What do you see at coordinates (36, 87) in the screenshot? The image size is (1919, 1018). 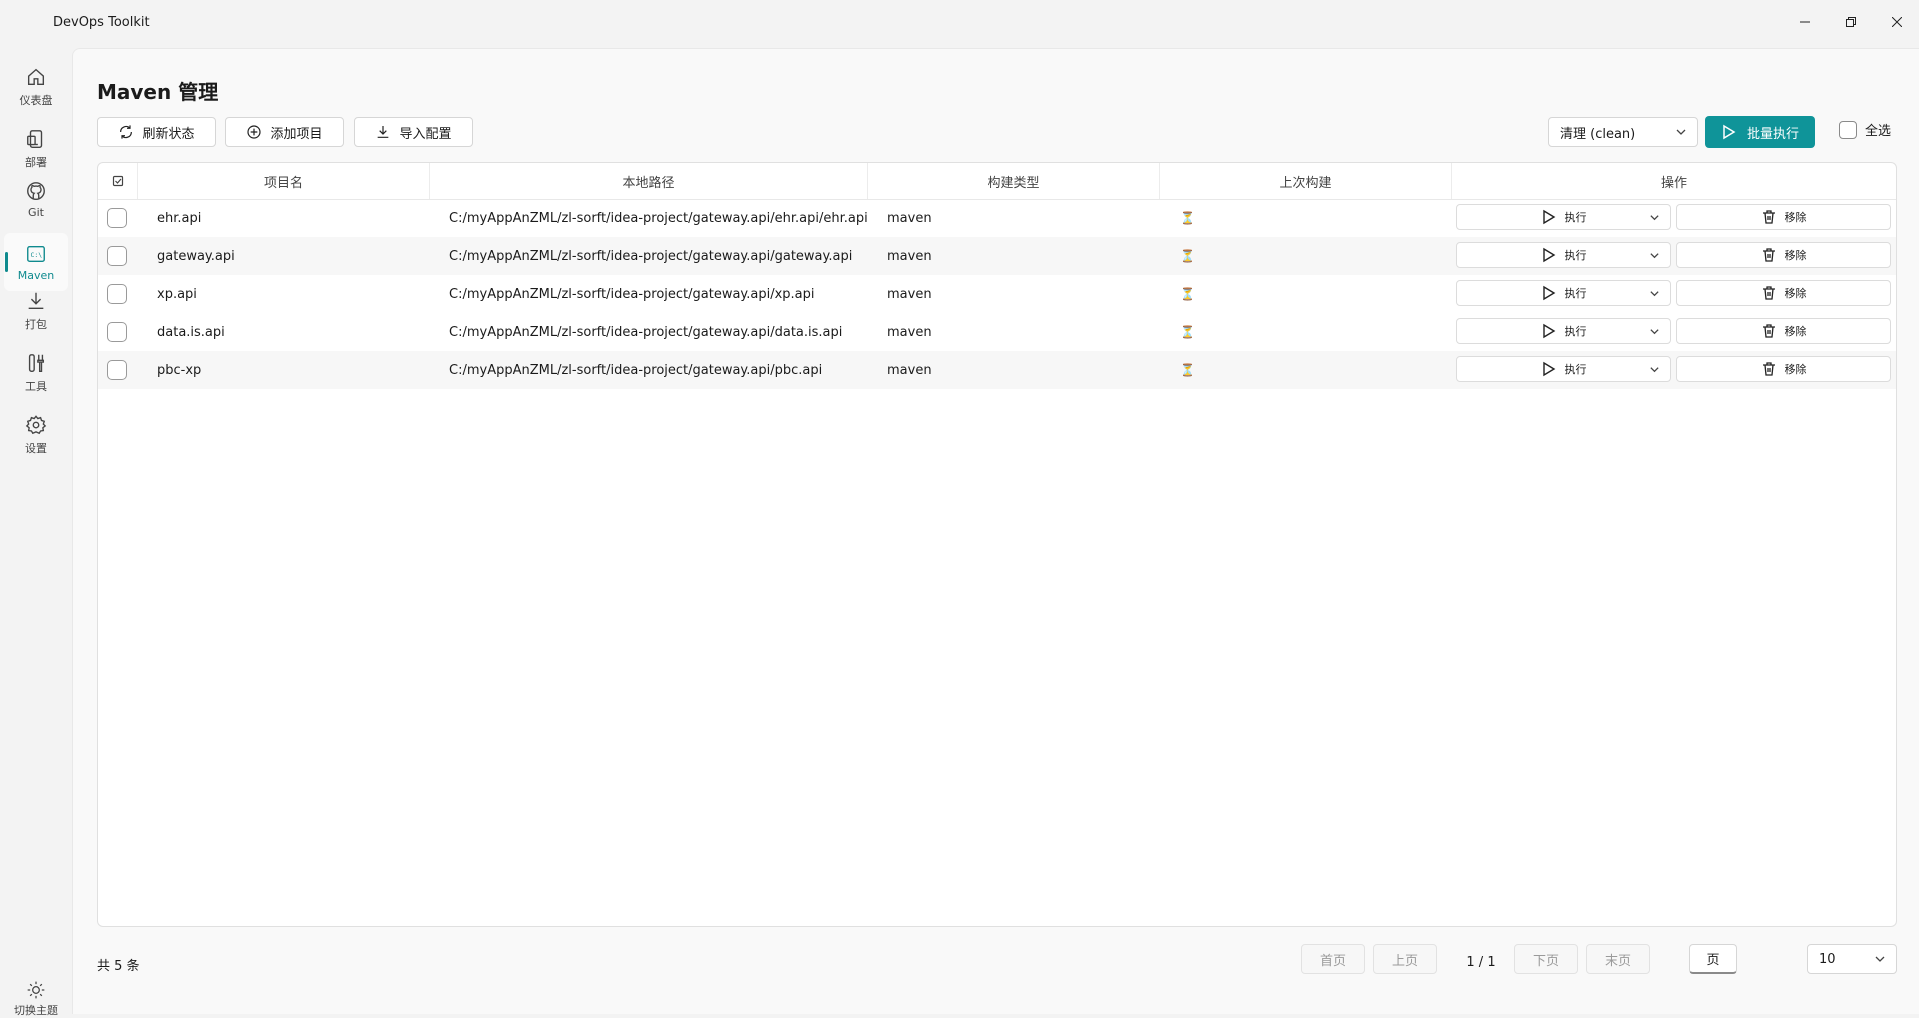 I see `sidebar-item-dashboard: 仪表盘` at bounding box center [36, 87].